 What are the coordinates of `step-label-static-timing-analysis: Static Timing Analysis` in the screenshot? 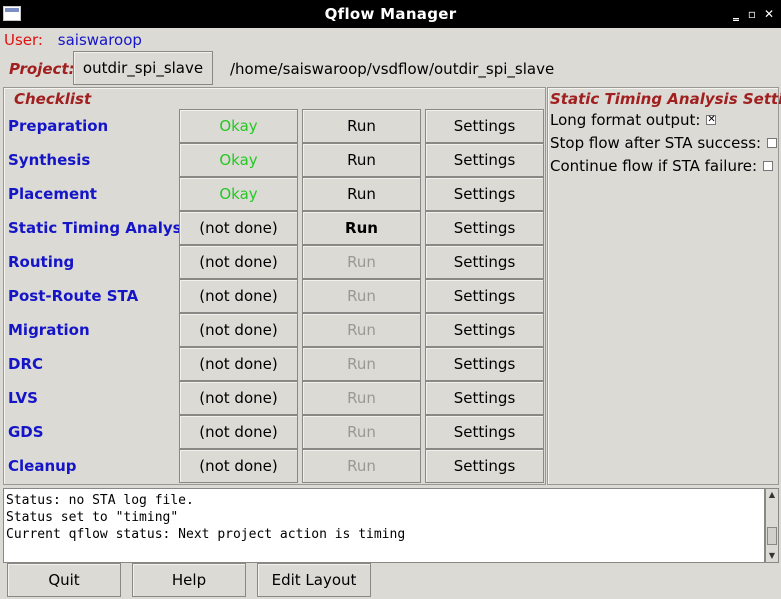 It's located at (102, 228).